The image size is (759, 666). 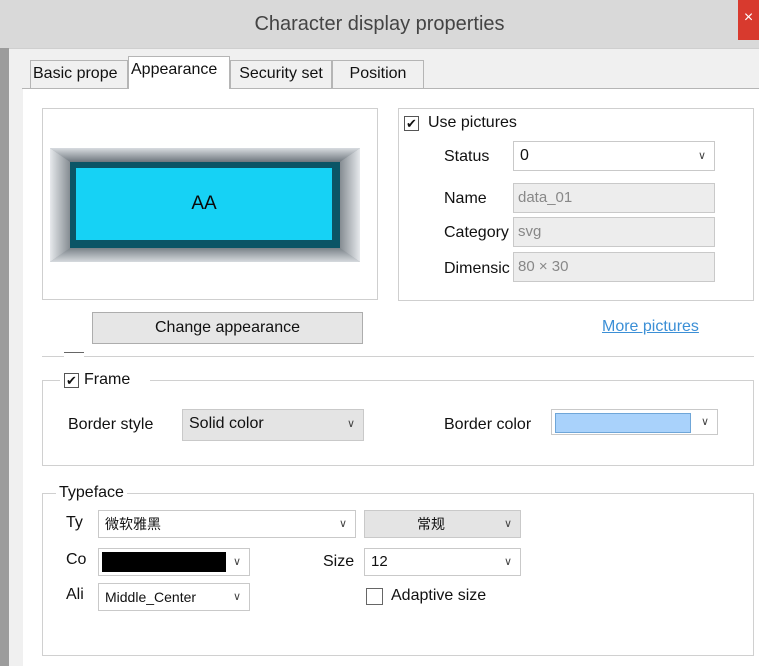 What do you see at coordinates (467, 156) in the screenshot?
I see `status-label: Status` at bounding box center [467, 156].